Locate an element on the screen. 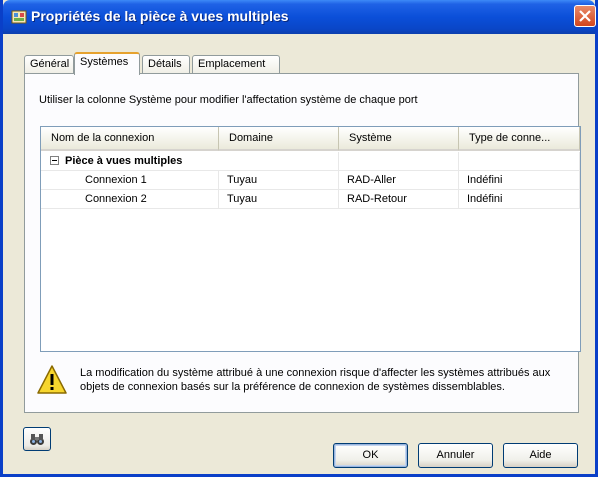 The image size is (598, 477). group-row: Pièce à vues multiples is located at coordinates (310, 161).